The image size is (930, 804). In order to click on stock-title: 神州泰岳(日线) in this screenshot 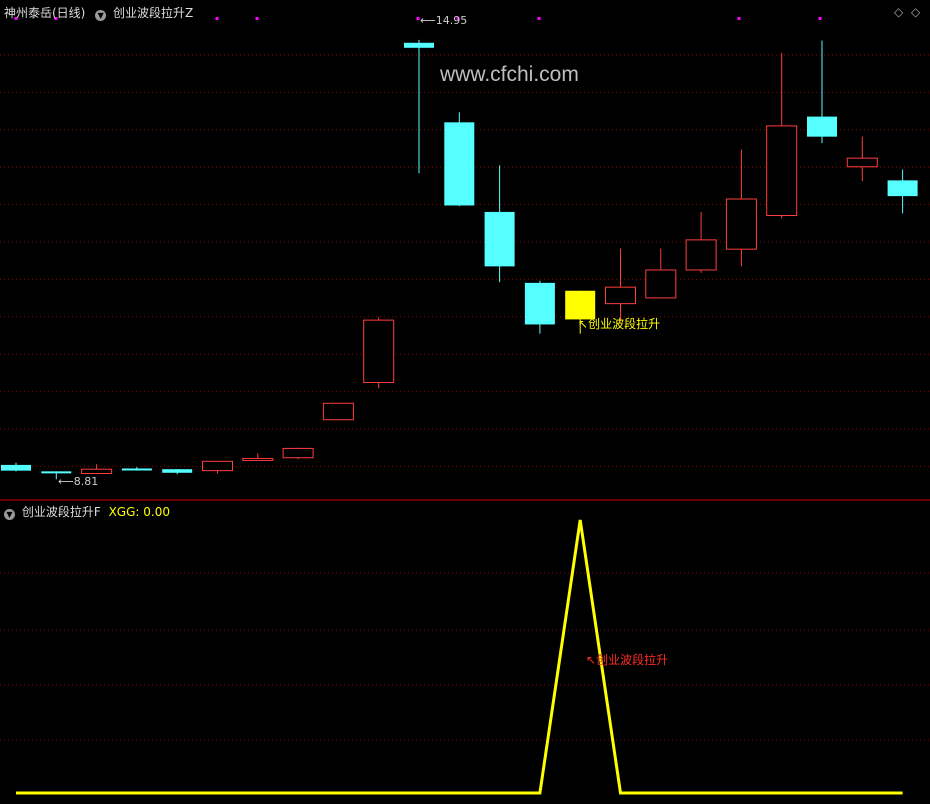, I will do `click(45, 13)`.